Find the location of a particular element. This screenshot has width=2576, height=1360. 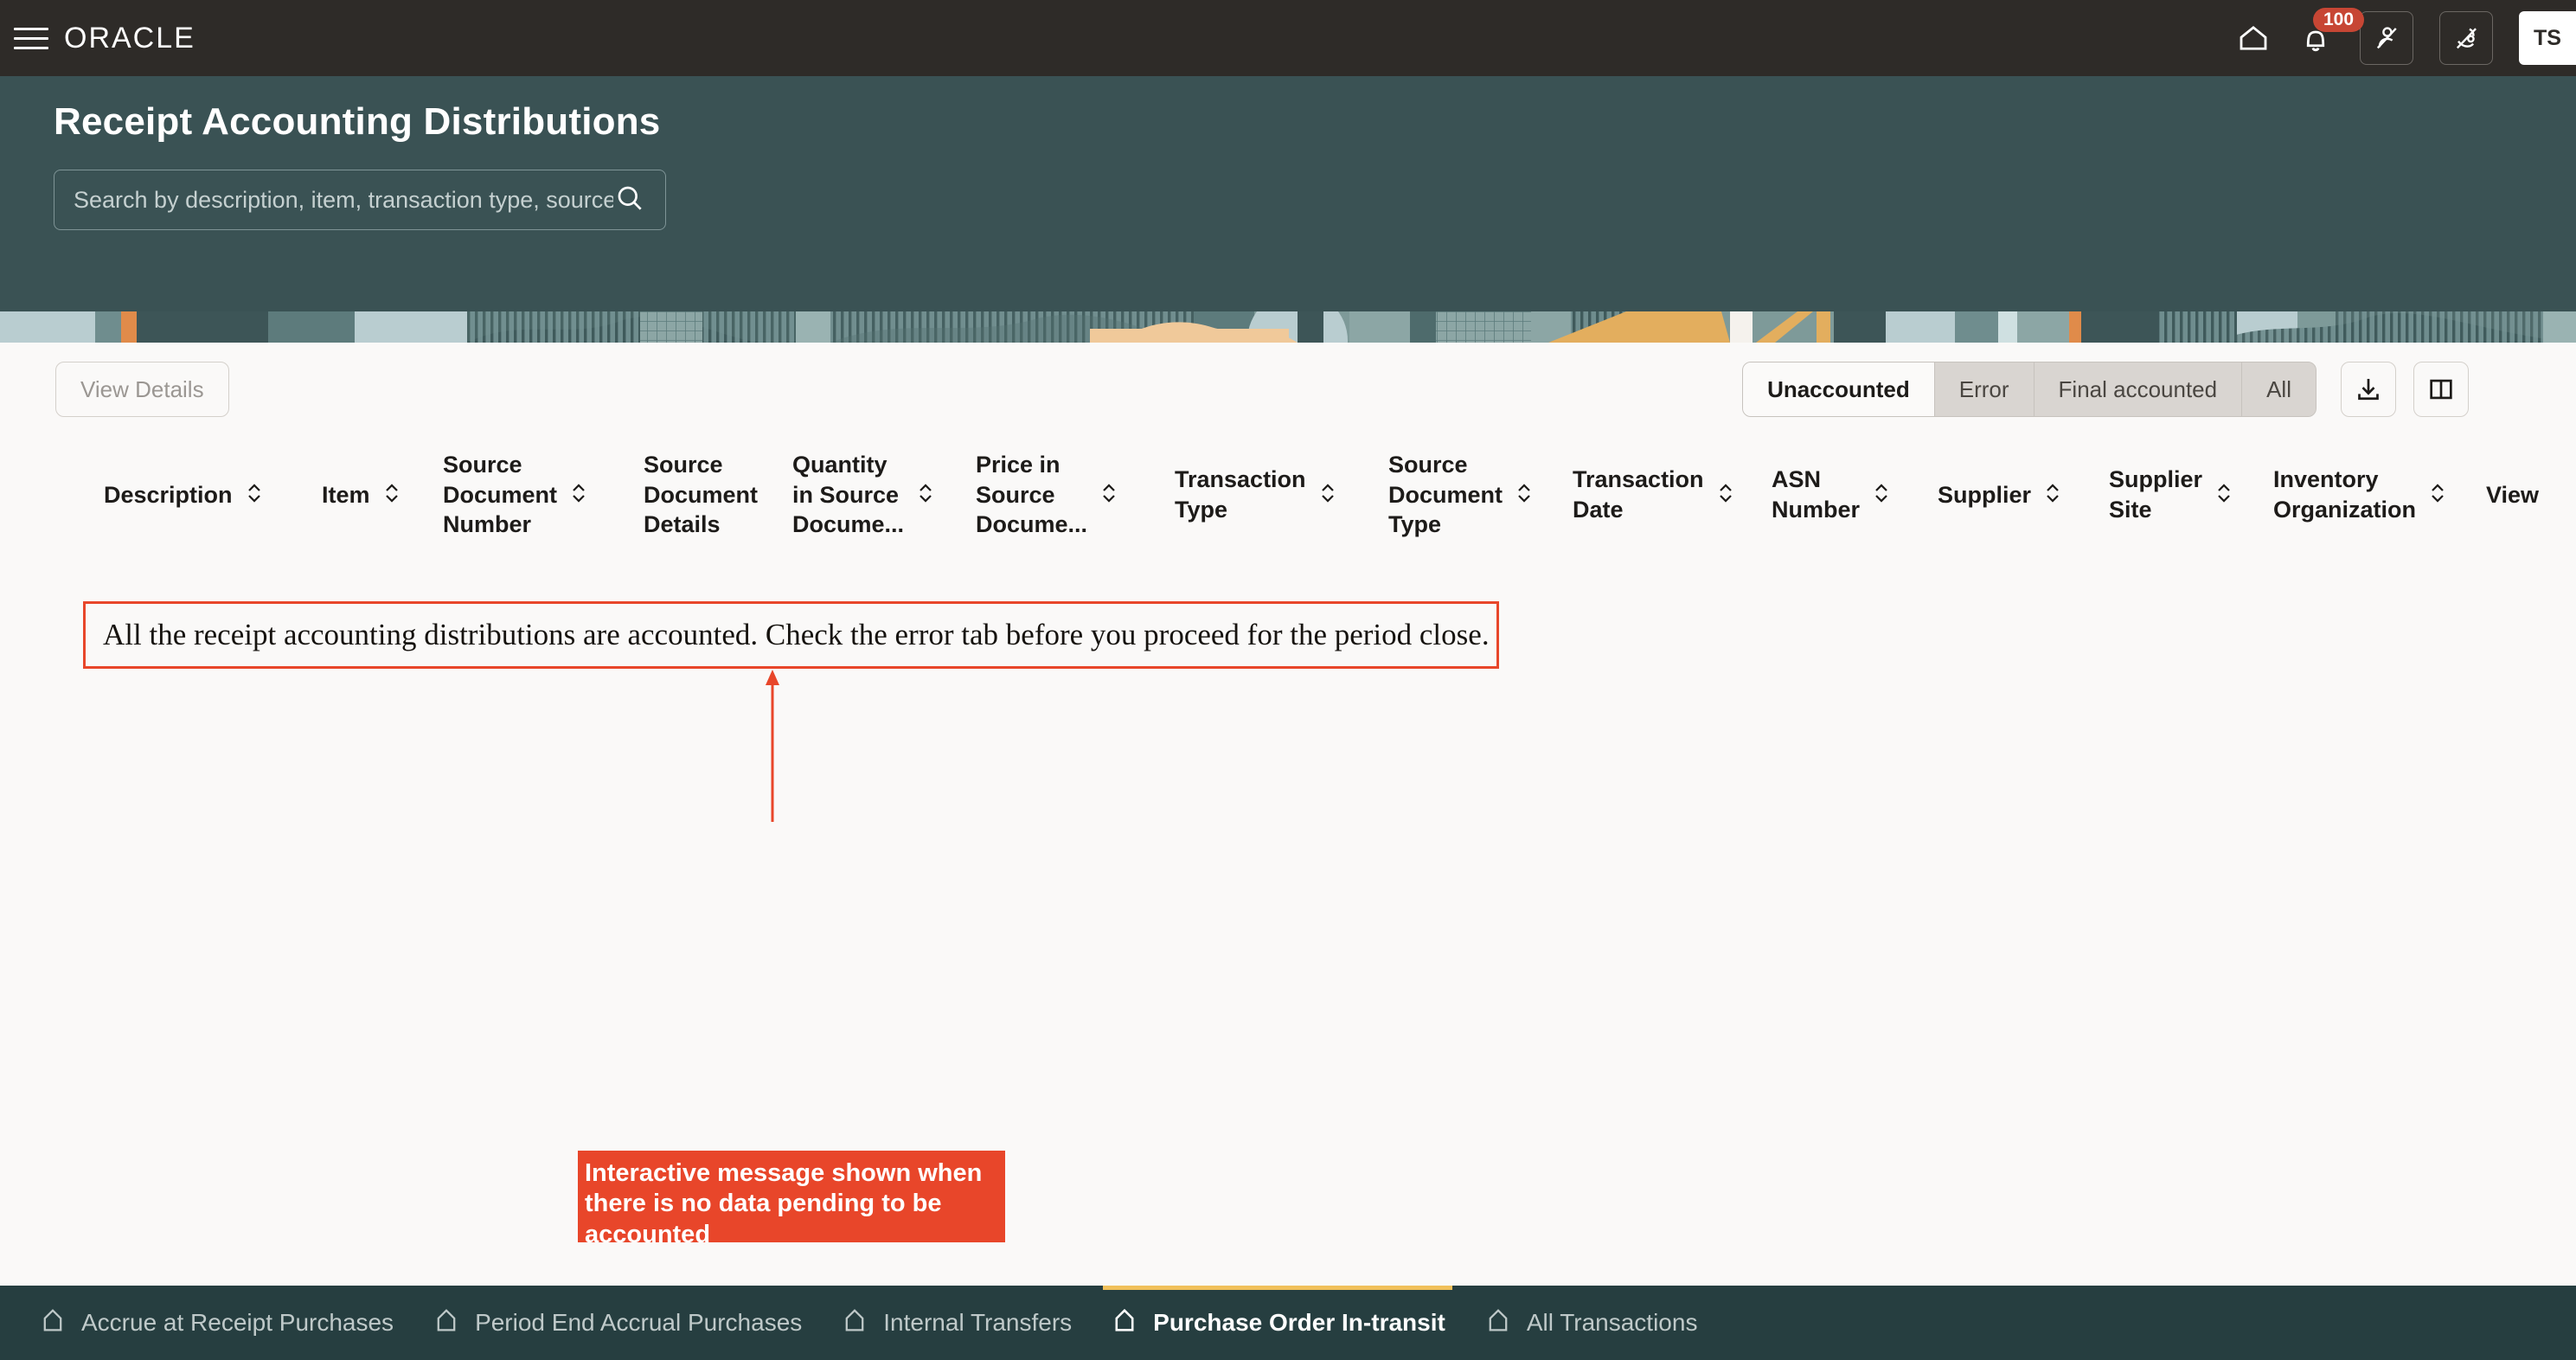

bottom-nav-label: Period End Accrual Purchases is located at coordinates (639, 1322).